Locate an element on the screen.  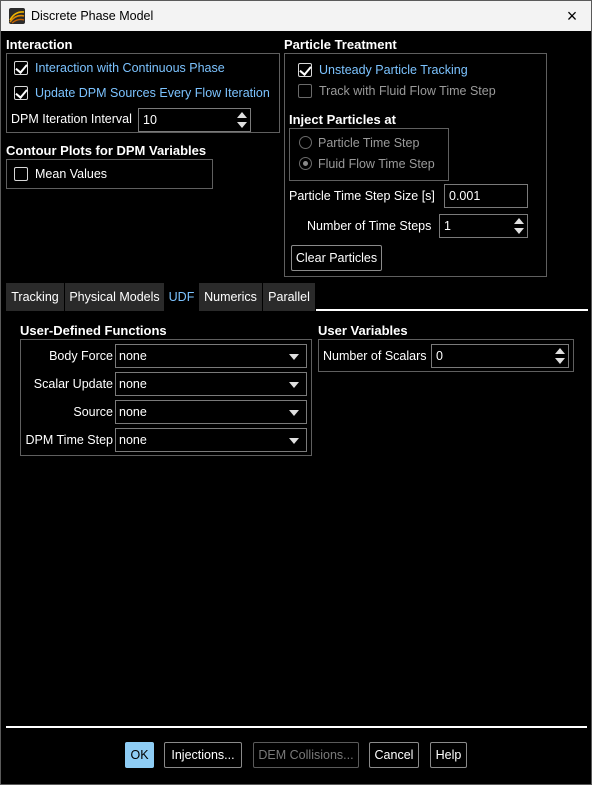
num-time-steps-value: 1 is located at coordinates (447, 226).